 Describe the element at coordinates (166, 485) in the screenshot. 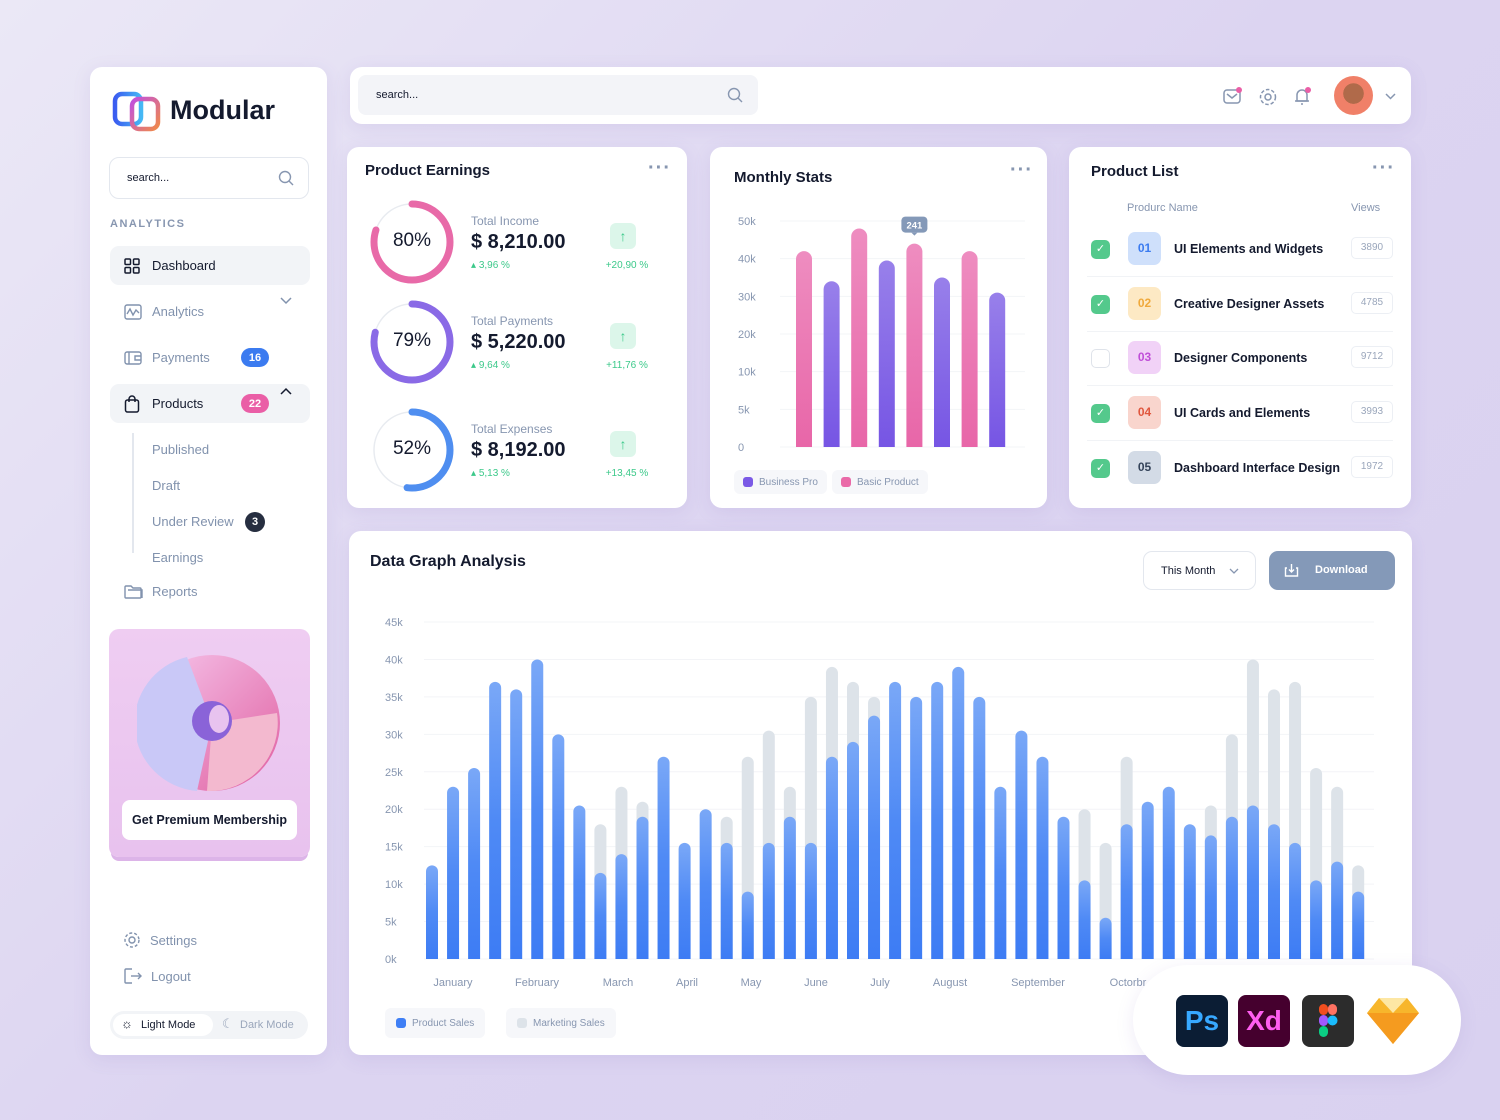

I see `subitem-draft: Draft` at that location.